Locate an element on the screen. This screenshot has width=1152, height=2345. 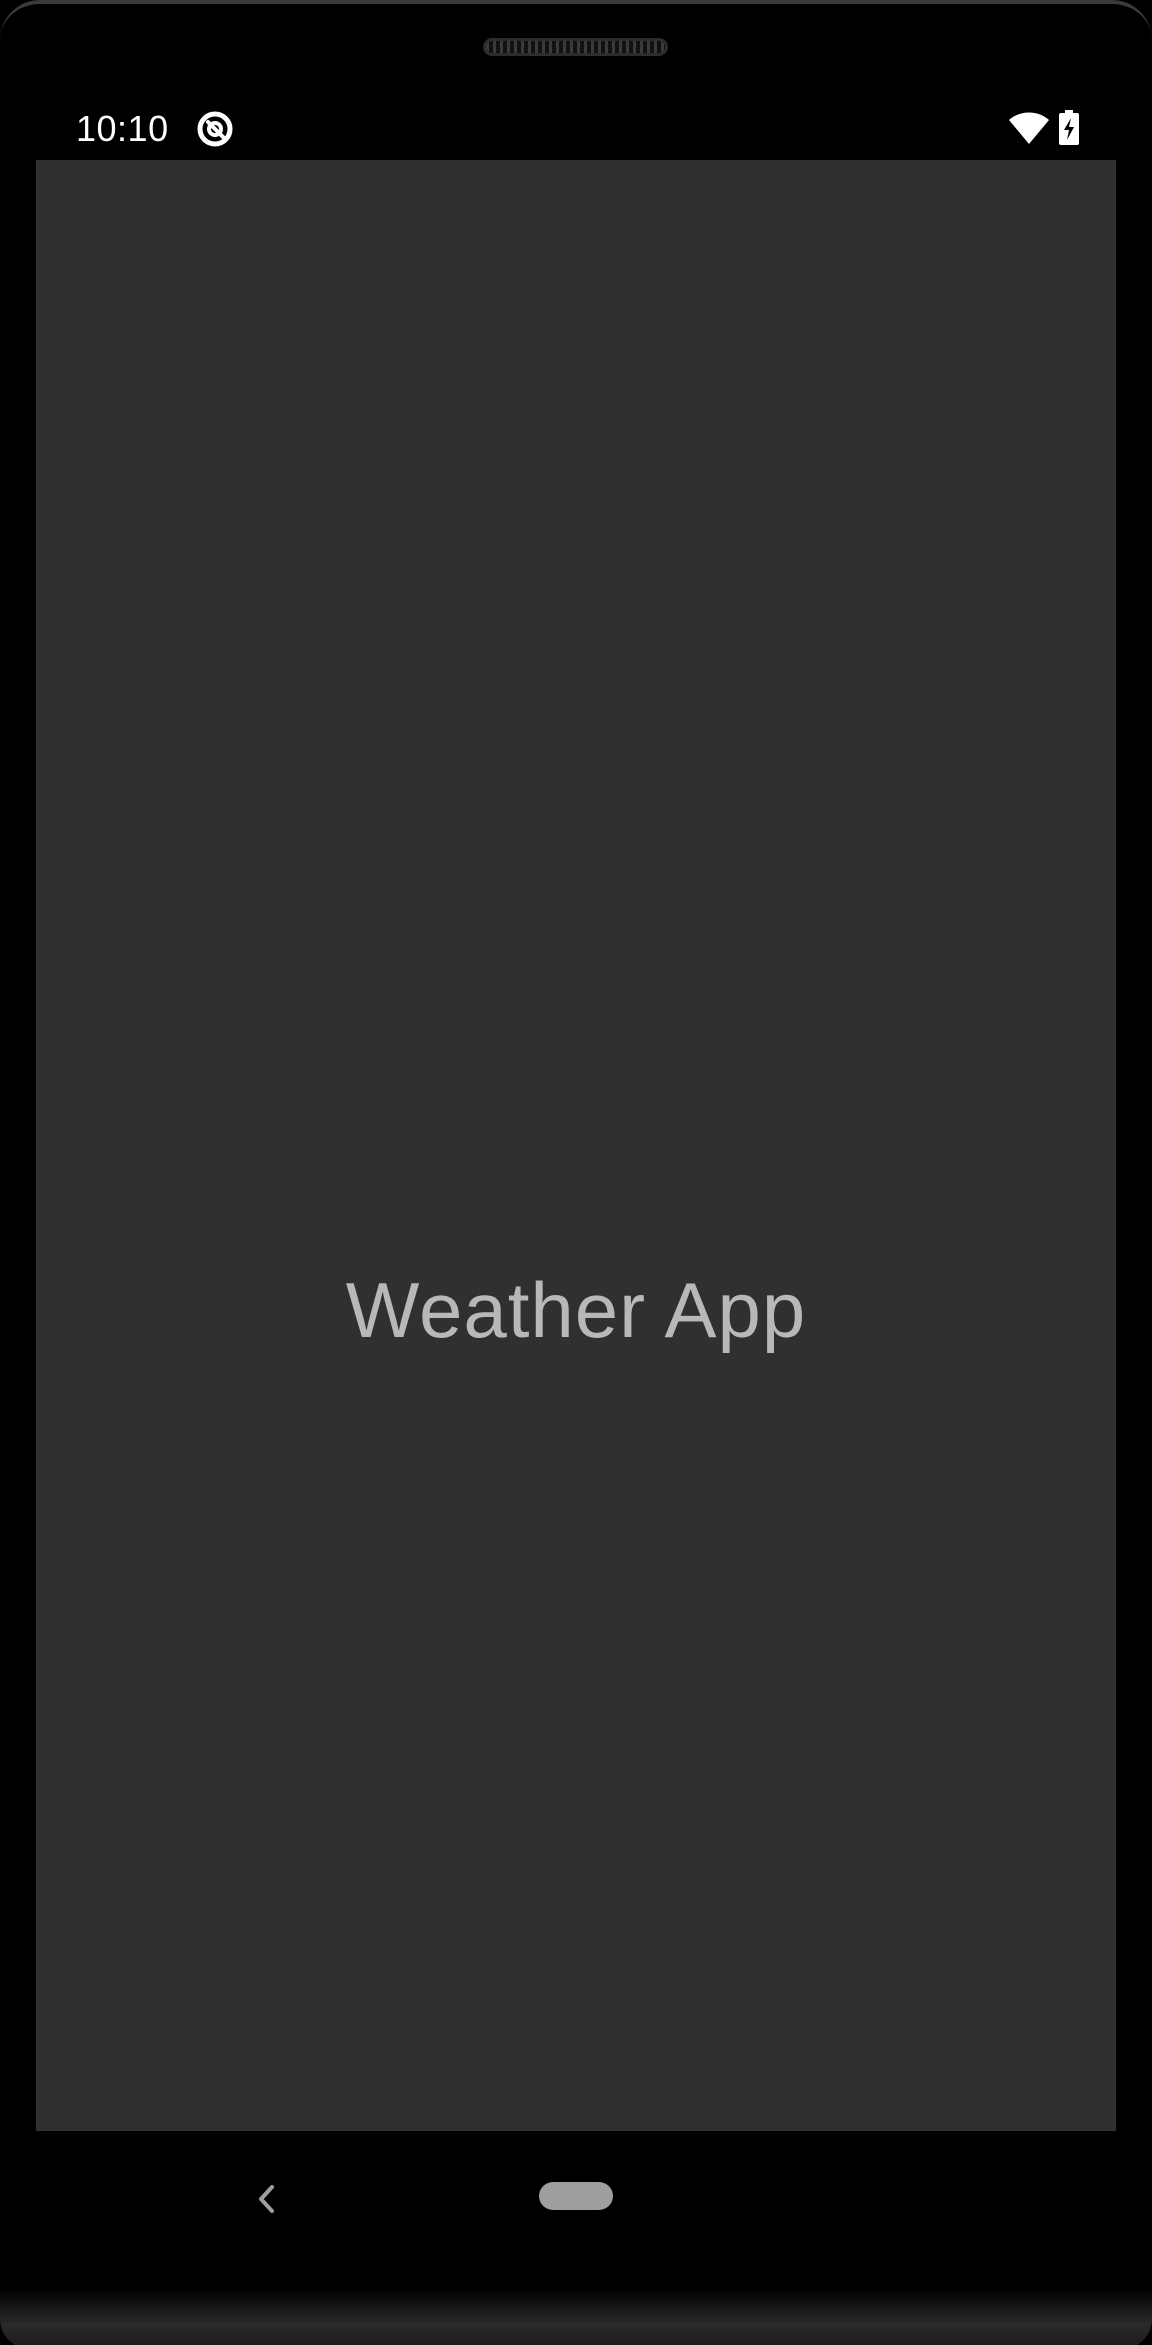
device-chin is located at coordinates (576, 2317).